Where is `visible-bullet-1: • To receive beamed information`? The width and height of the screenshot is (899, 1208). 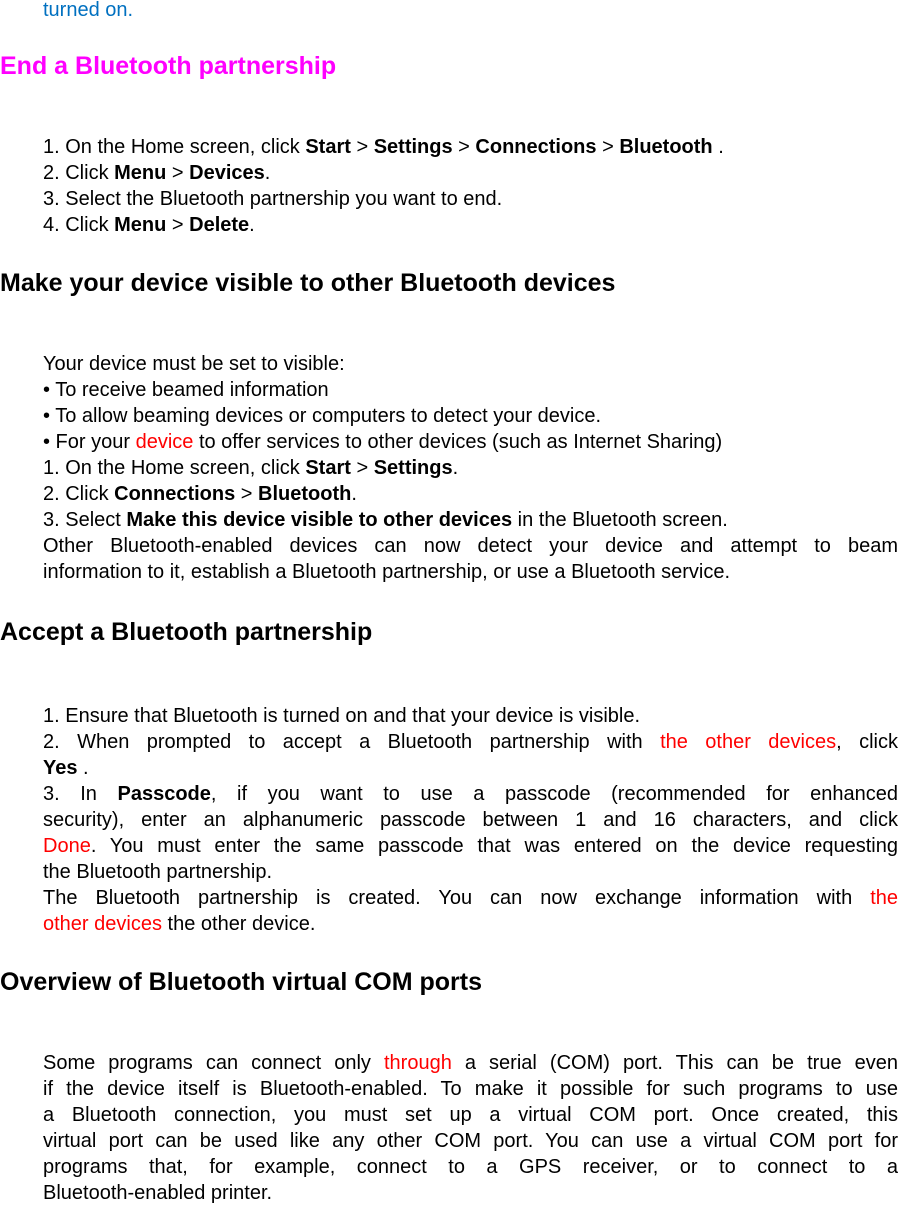 visible-bullet-1: • To receive beamed information is located at coordinates (186, 390).